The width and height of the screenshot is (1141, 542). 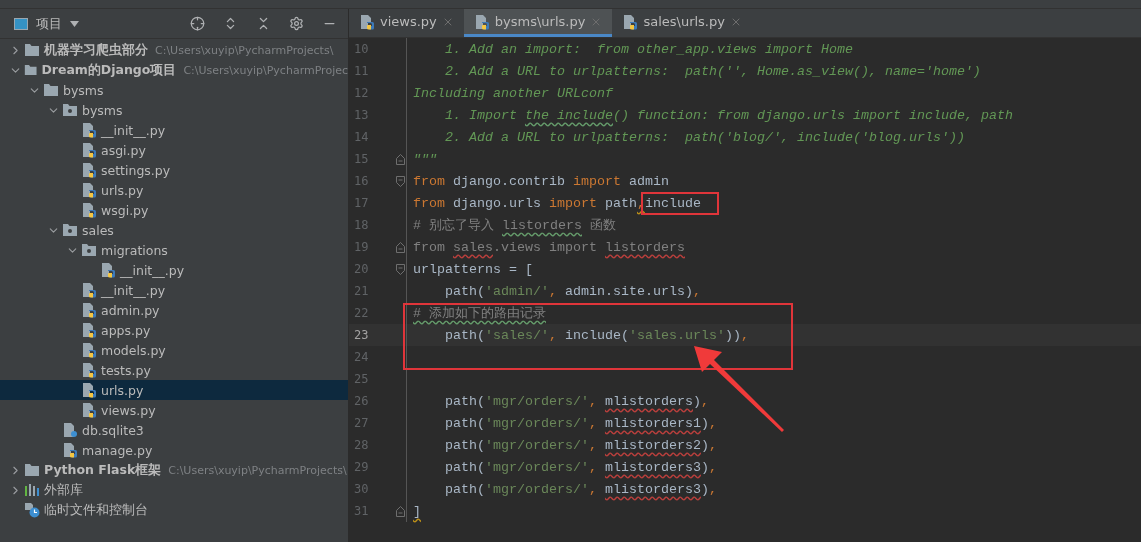 I want to click on tree-item: Dream的Django项目 C:\Users\xuyip\PycharmProjec, so click(x=174, y=70).